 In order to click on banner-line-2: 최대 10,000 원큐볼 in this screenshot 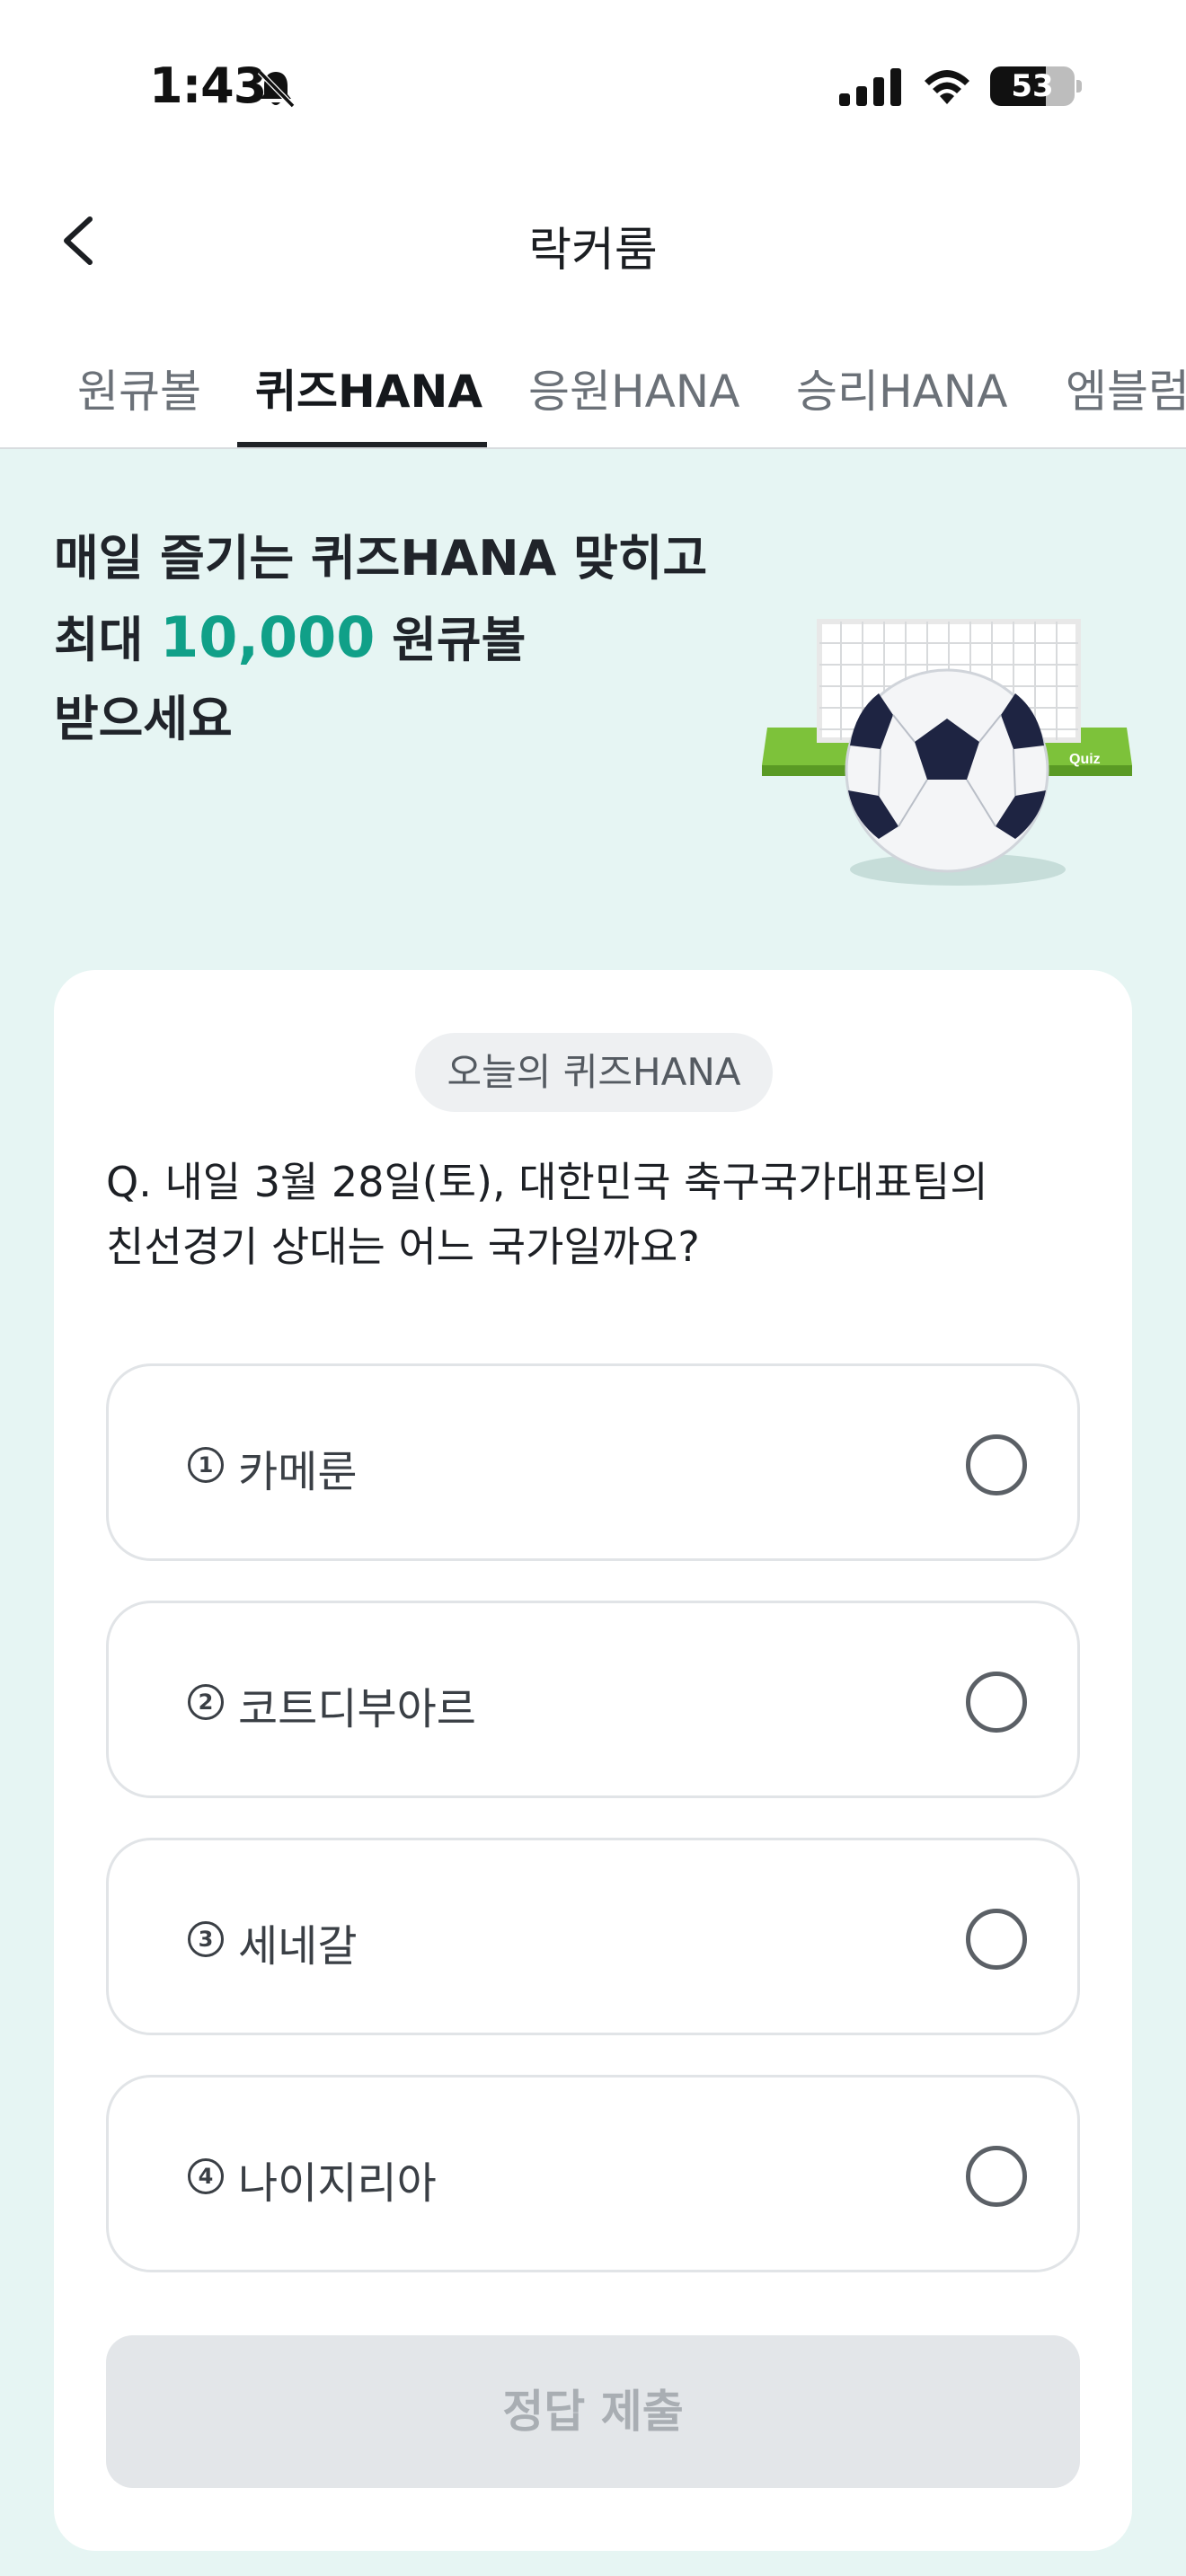, I will do `click(290, 637)`.